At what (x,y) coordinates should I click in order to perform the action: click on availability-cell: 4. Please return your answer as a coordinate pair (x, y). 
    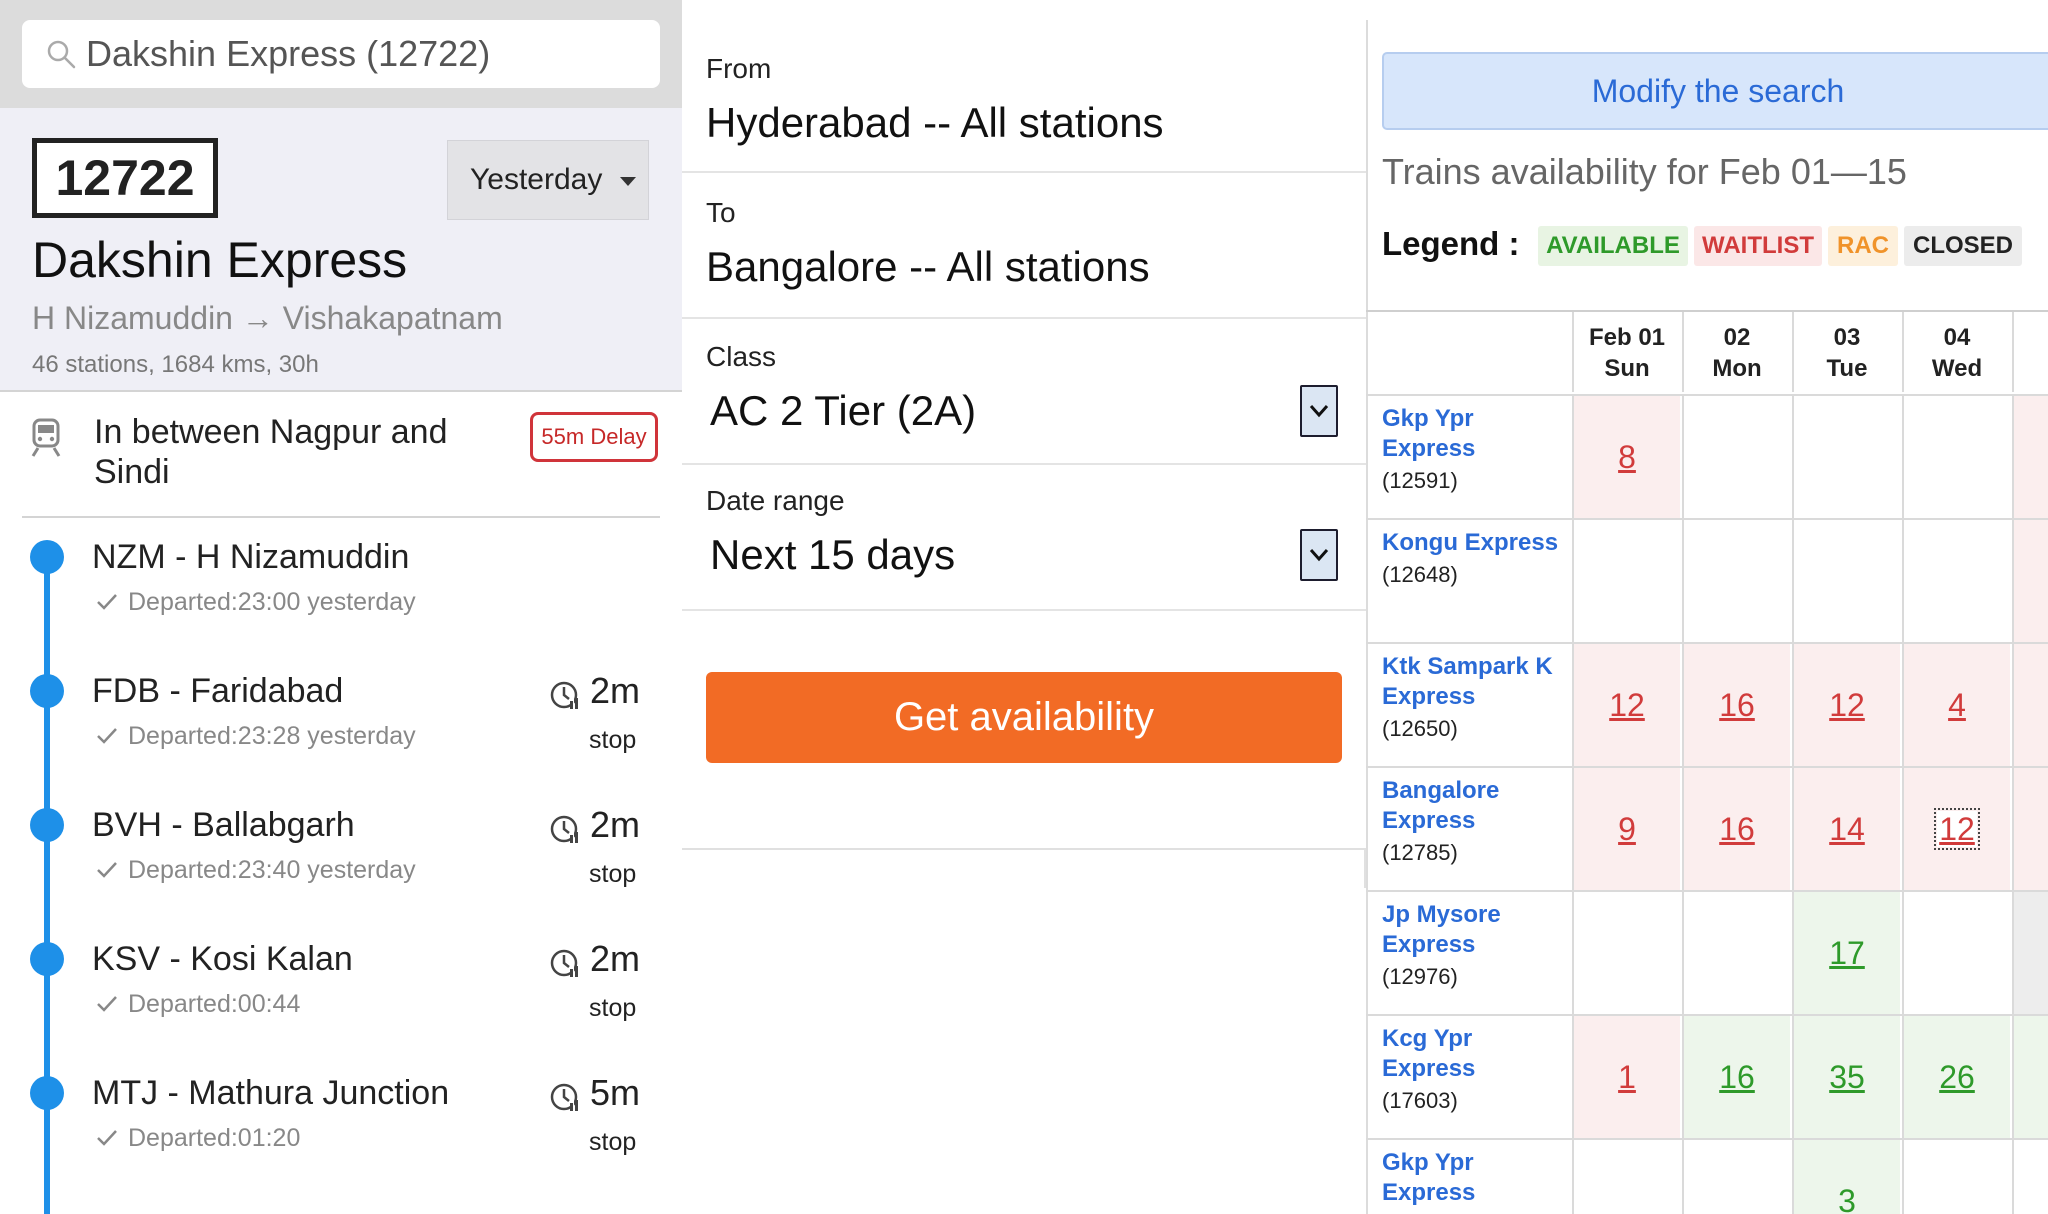
    Looking at the image, I should click on (1956, 705).